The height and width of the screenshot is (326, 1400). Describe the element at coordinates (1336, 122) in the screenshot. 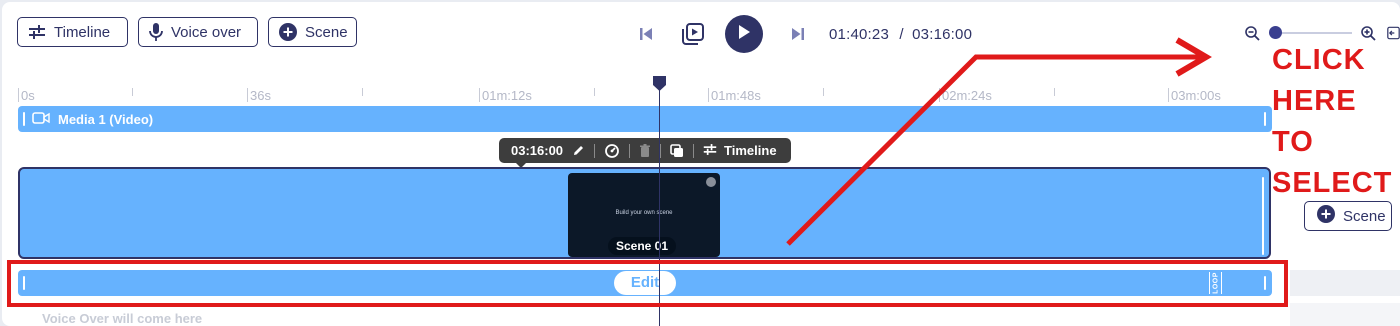

I see `annotation-text: CLICK HERE TO SELECT` at that location.